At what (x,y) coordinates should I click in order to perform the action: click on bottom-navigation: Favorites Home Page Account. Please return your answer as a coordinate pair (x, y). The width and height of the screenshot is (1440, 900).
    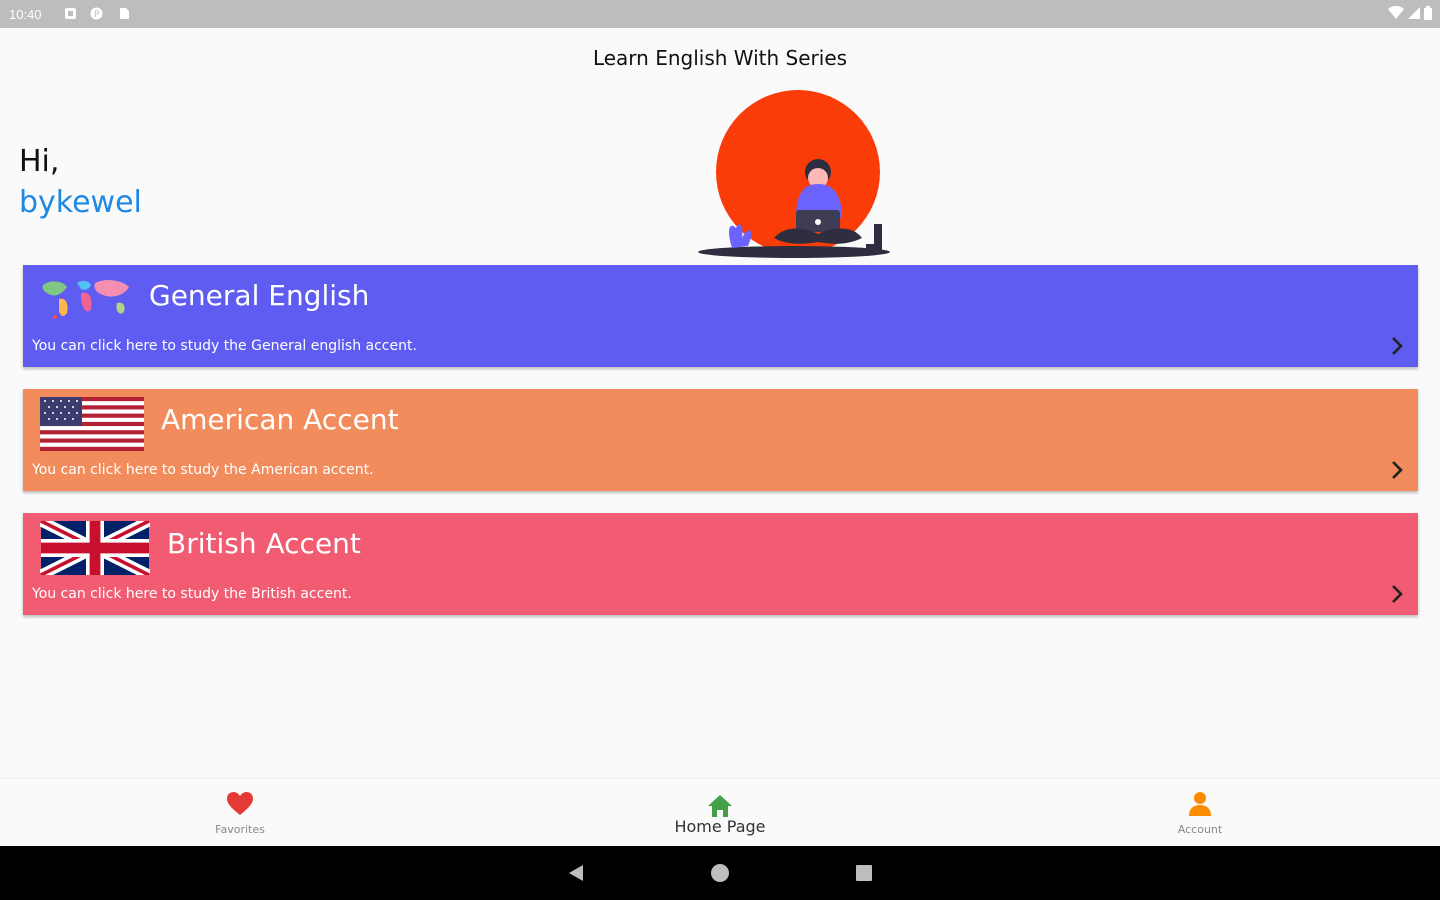
    Looking at the image, I should click on (720, 812).